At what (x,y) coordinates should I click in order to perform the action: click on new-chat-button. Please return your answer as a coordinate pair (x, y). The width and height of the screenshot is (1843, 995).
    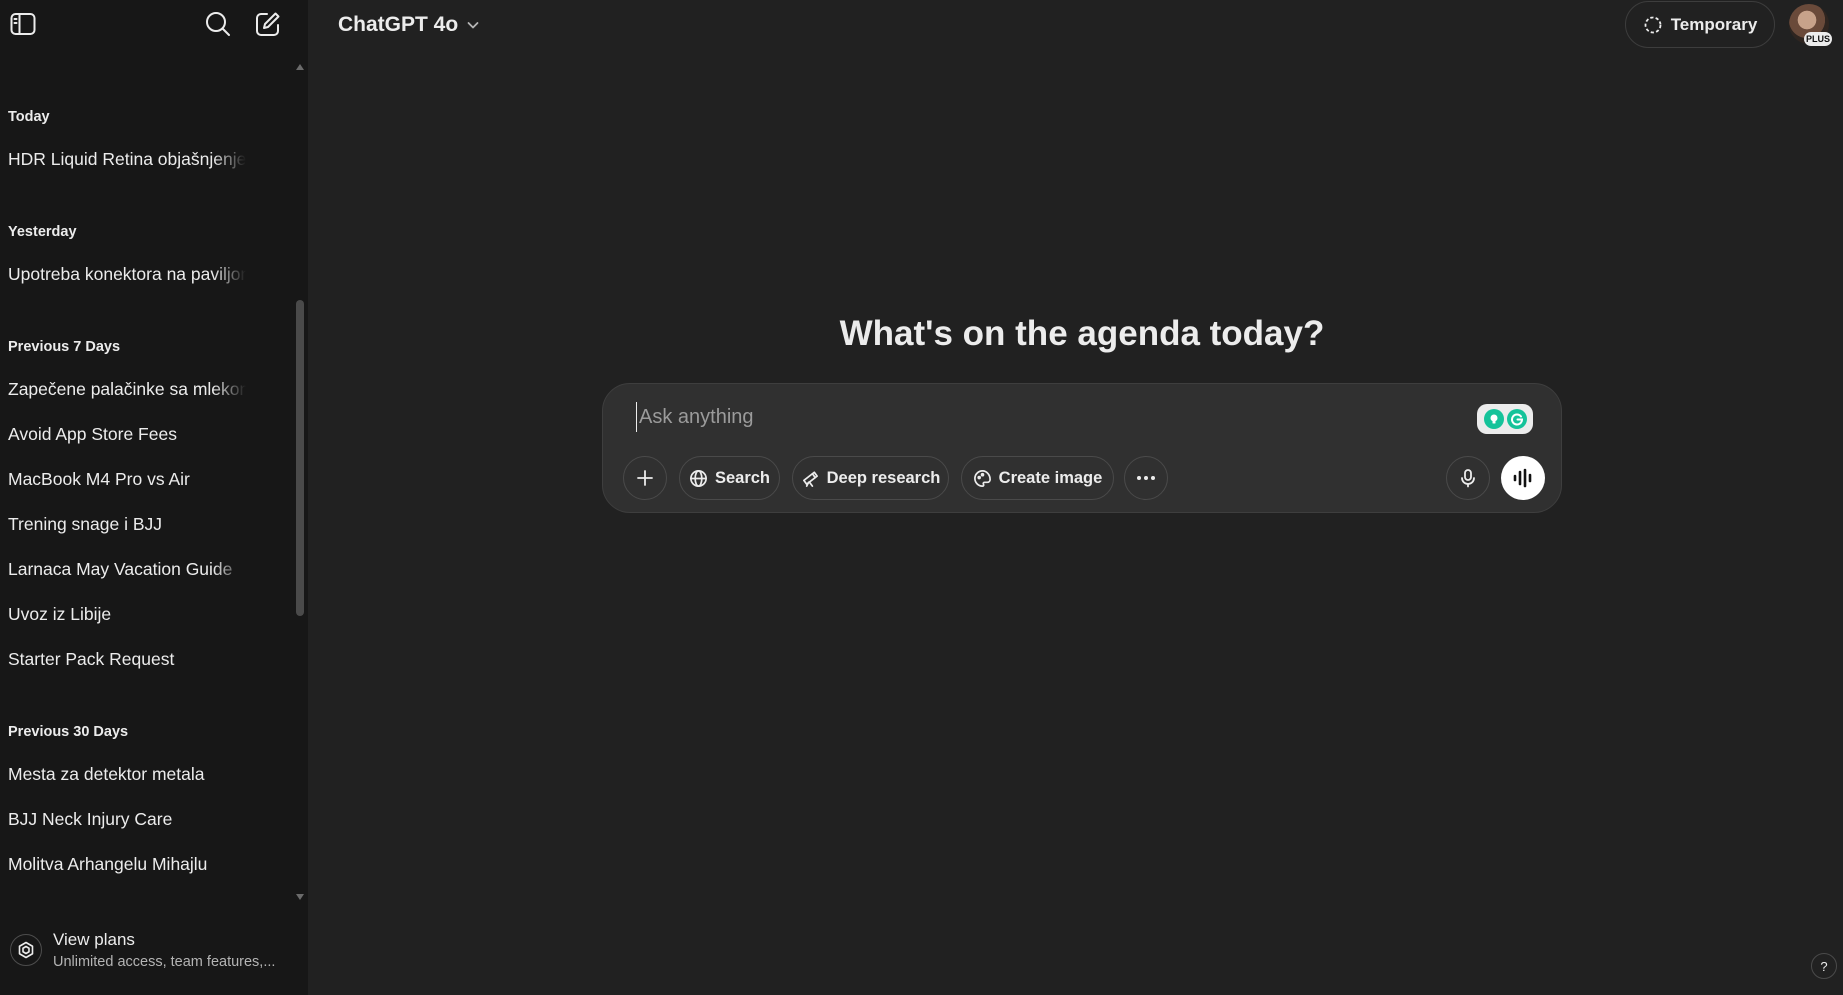
    Looking at the image, I should click on (268, 24).